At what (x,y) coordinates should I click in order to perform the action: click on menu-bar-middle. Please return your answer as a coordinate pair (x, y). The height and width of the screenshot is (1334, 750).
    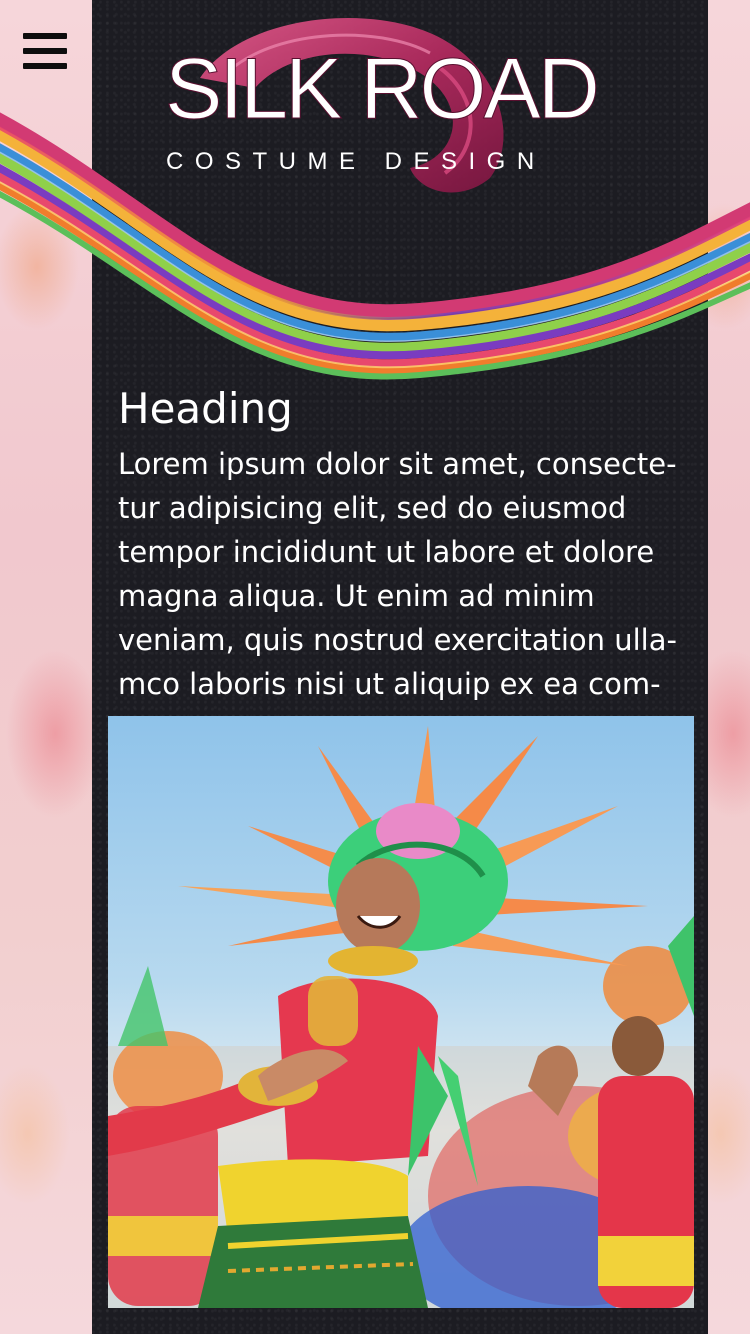
    Looking at the image, I should click on (45, 51).